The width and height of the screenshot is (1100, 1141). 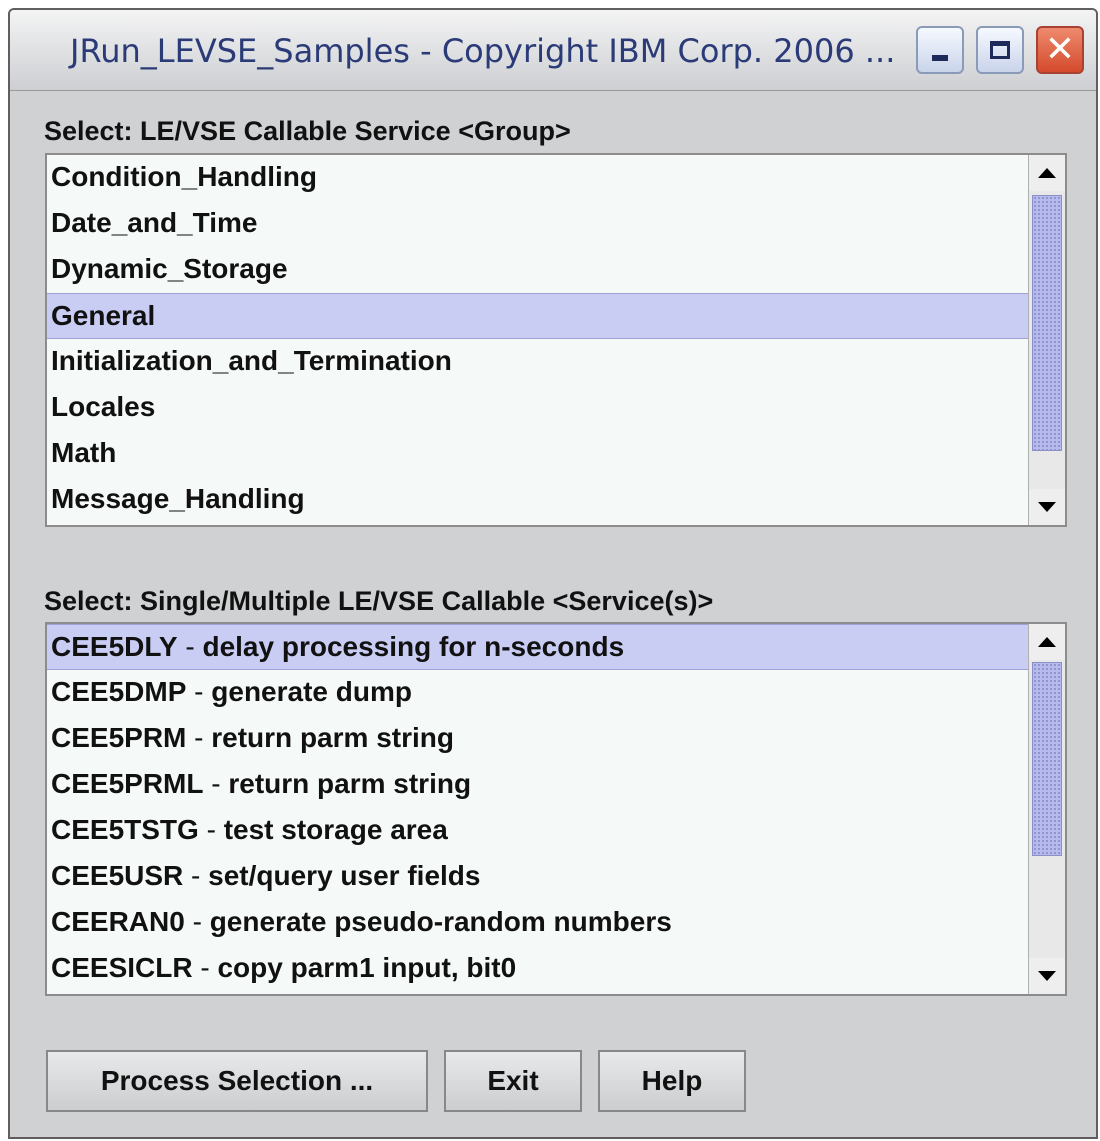 What do you see at coordinates (538, 500) in the screenshot?
I see `group-list-item: Message_Handling` at bounding box center [538, 500].